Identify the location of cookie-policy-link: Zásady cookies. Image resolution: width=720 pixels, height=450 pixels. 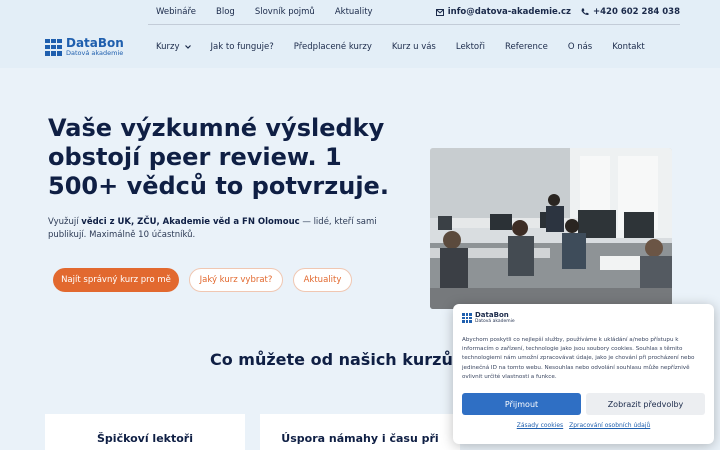
(540, 425).